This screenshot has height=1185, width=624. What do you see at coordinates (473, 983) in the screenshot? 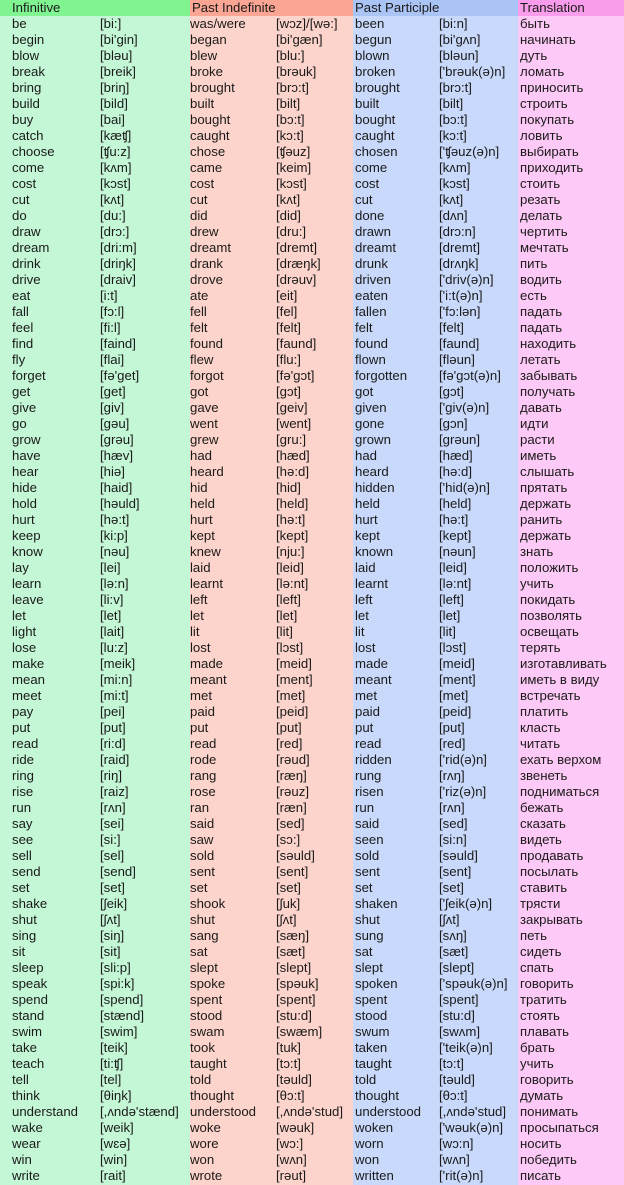
I see `past-participle-transcription-cell: ['spəuk(ə)n]` at bounding box center [473, 983].